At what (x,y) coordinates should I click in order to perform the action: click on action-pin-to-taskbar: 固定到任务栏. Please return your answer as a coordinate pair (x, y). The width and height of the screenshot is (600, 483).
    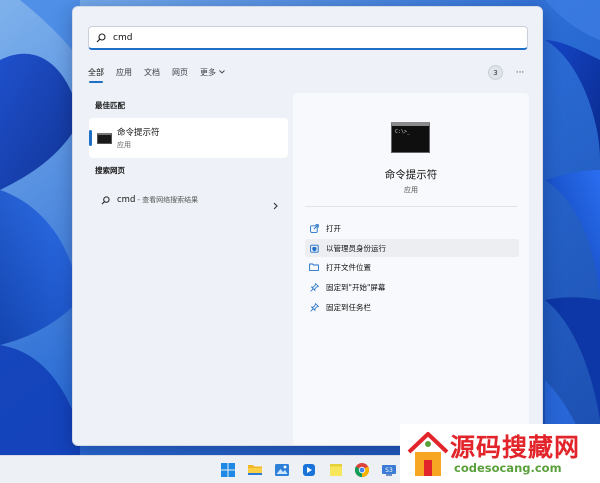
    Looking at the image, I should click on (412, 307).